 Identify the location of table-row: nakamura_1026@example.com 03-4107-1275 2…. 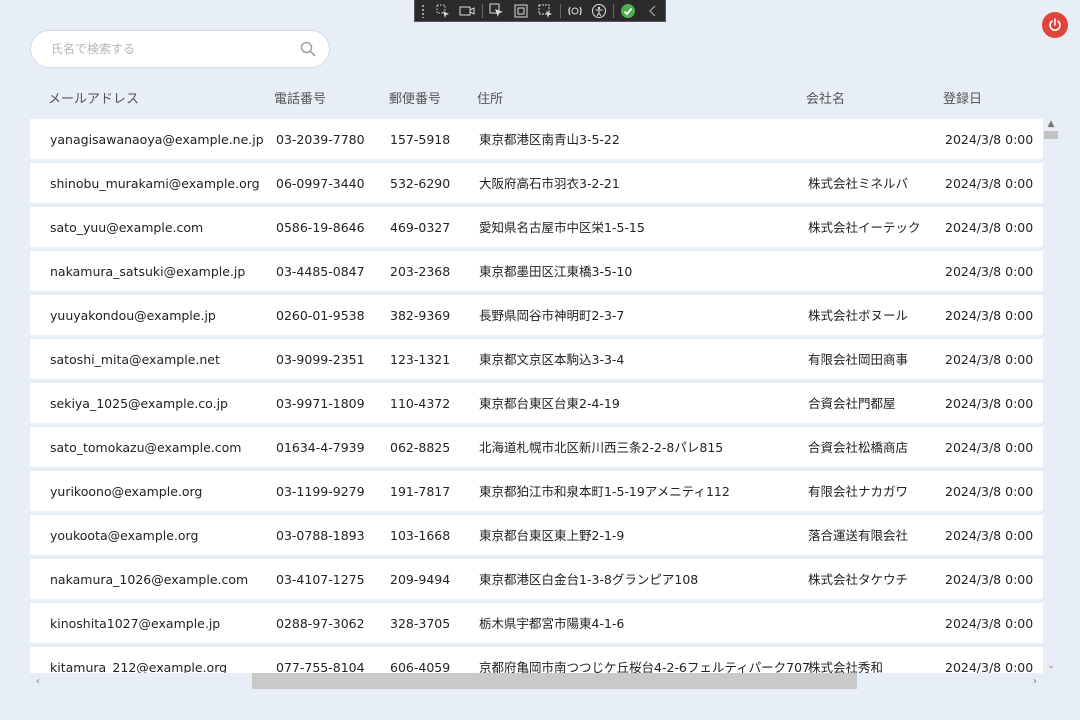
(536, 579).